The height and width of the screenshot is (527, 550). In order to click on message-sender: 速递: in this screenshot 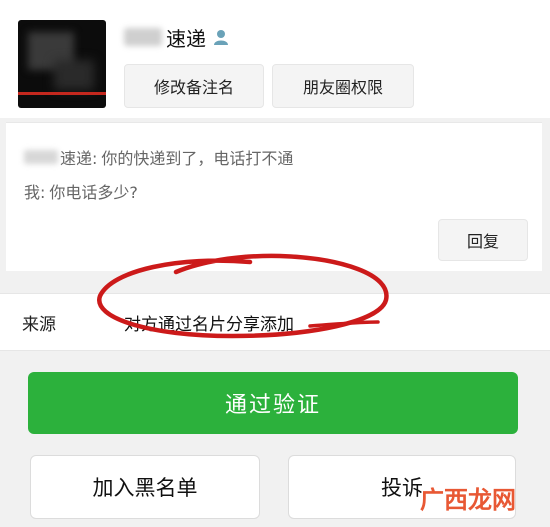, I will do `click(79, 158)`.